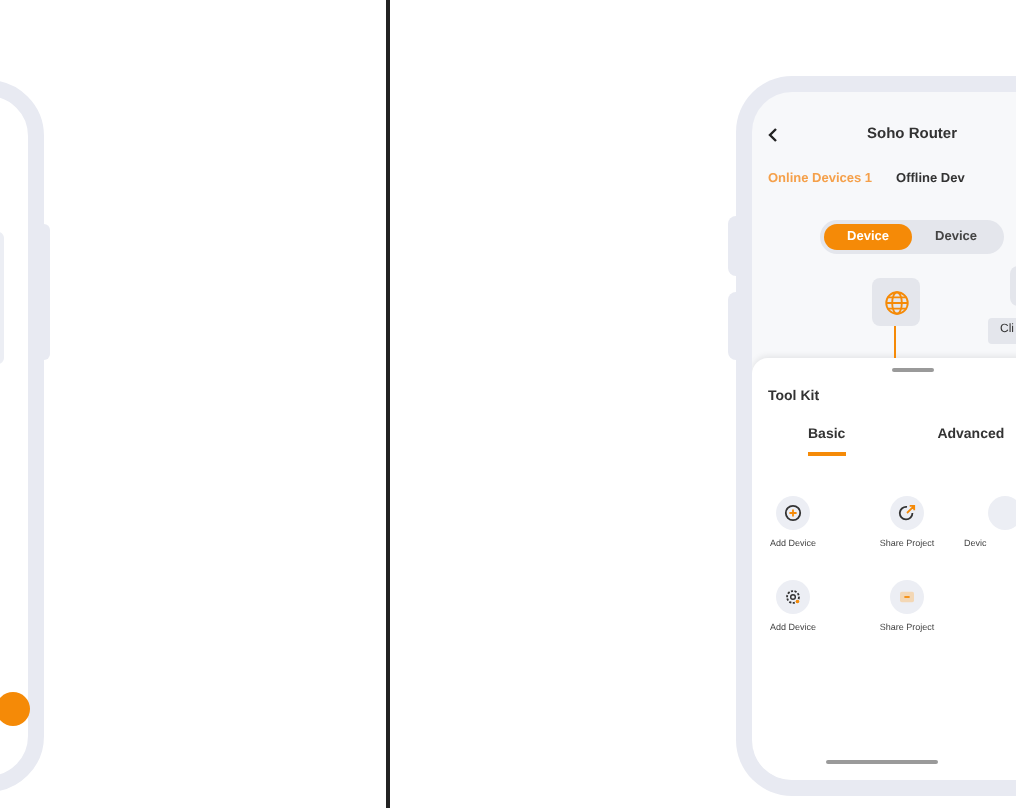  I want to click on globe-icon, so click(896, 302).